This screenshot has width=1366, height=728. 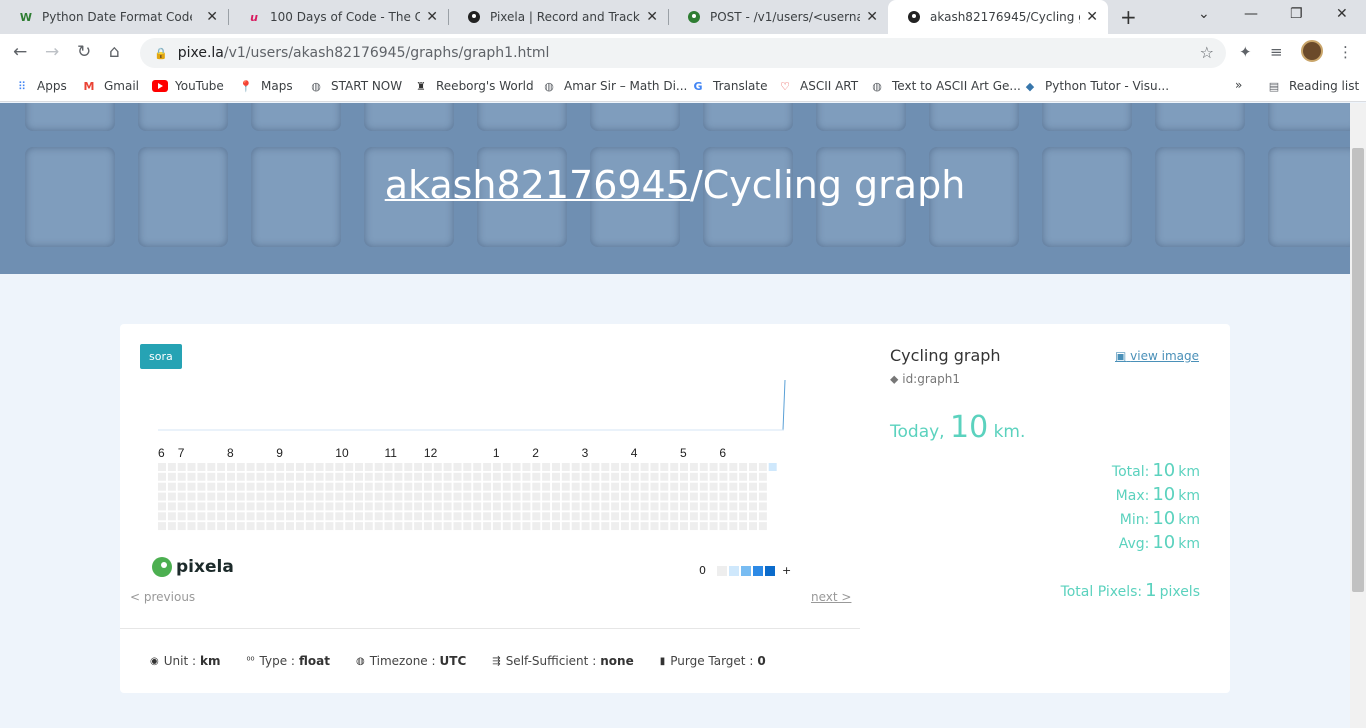 I want to click on tab-search-icon: ⌄, so click(x=1204, y=14).